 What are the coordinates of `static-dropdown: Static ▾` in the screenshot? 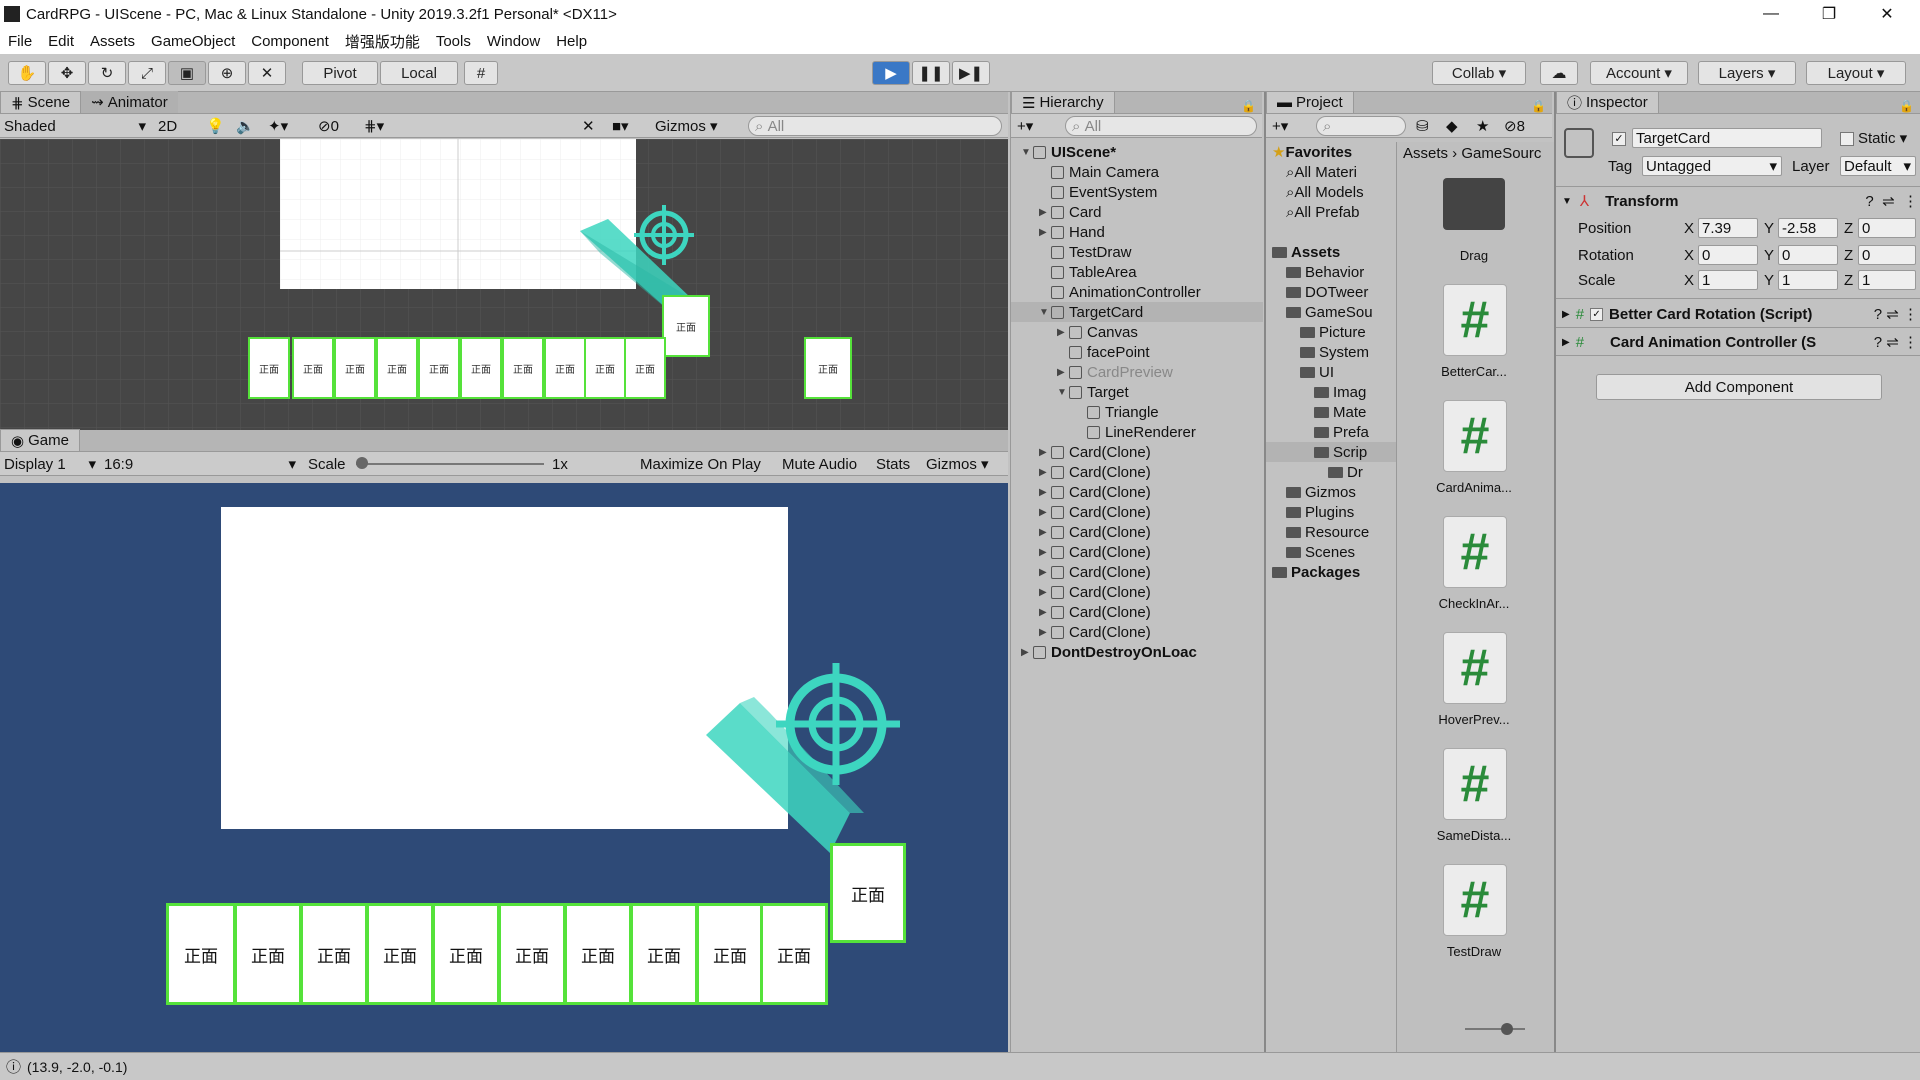 It's located at (1882, 138).